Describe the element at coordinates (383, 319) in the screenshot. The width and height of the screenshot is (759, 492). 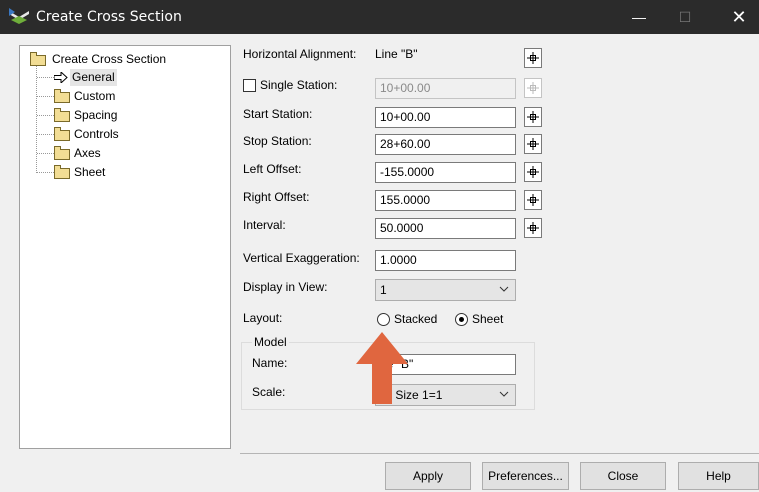
I see `layout-stacked-radio` at that location.